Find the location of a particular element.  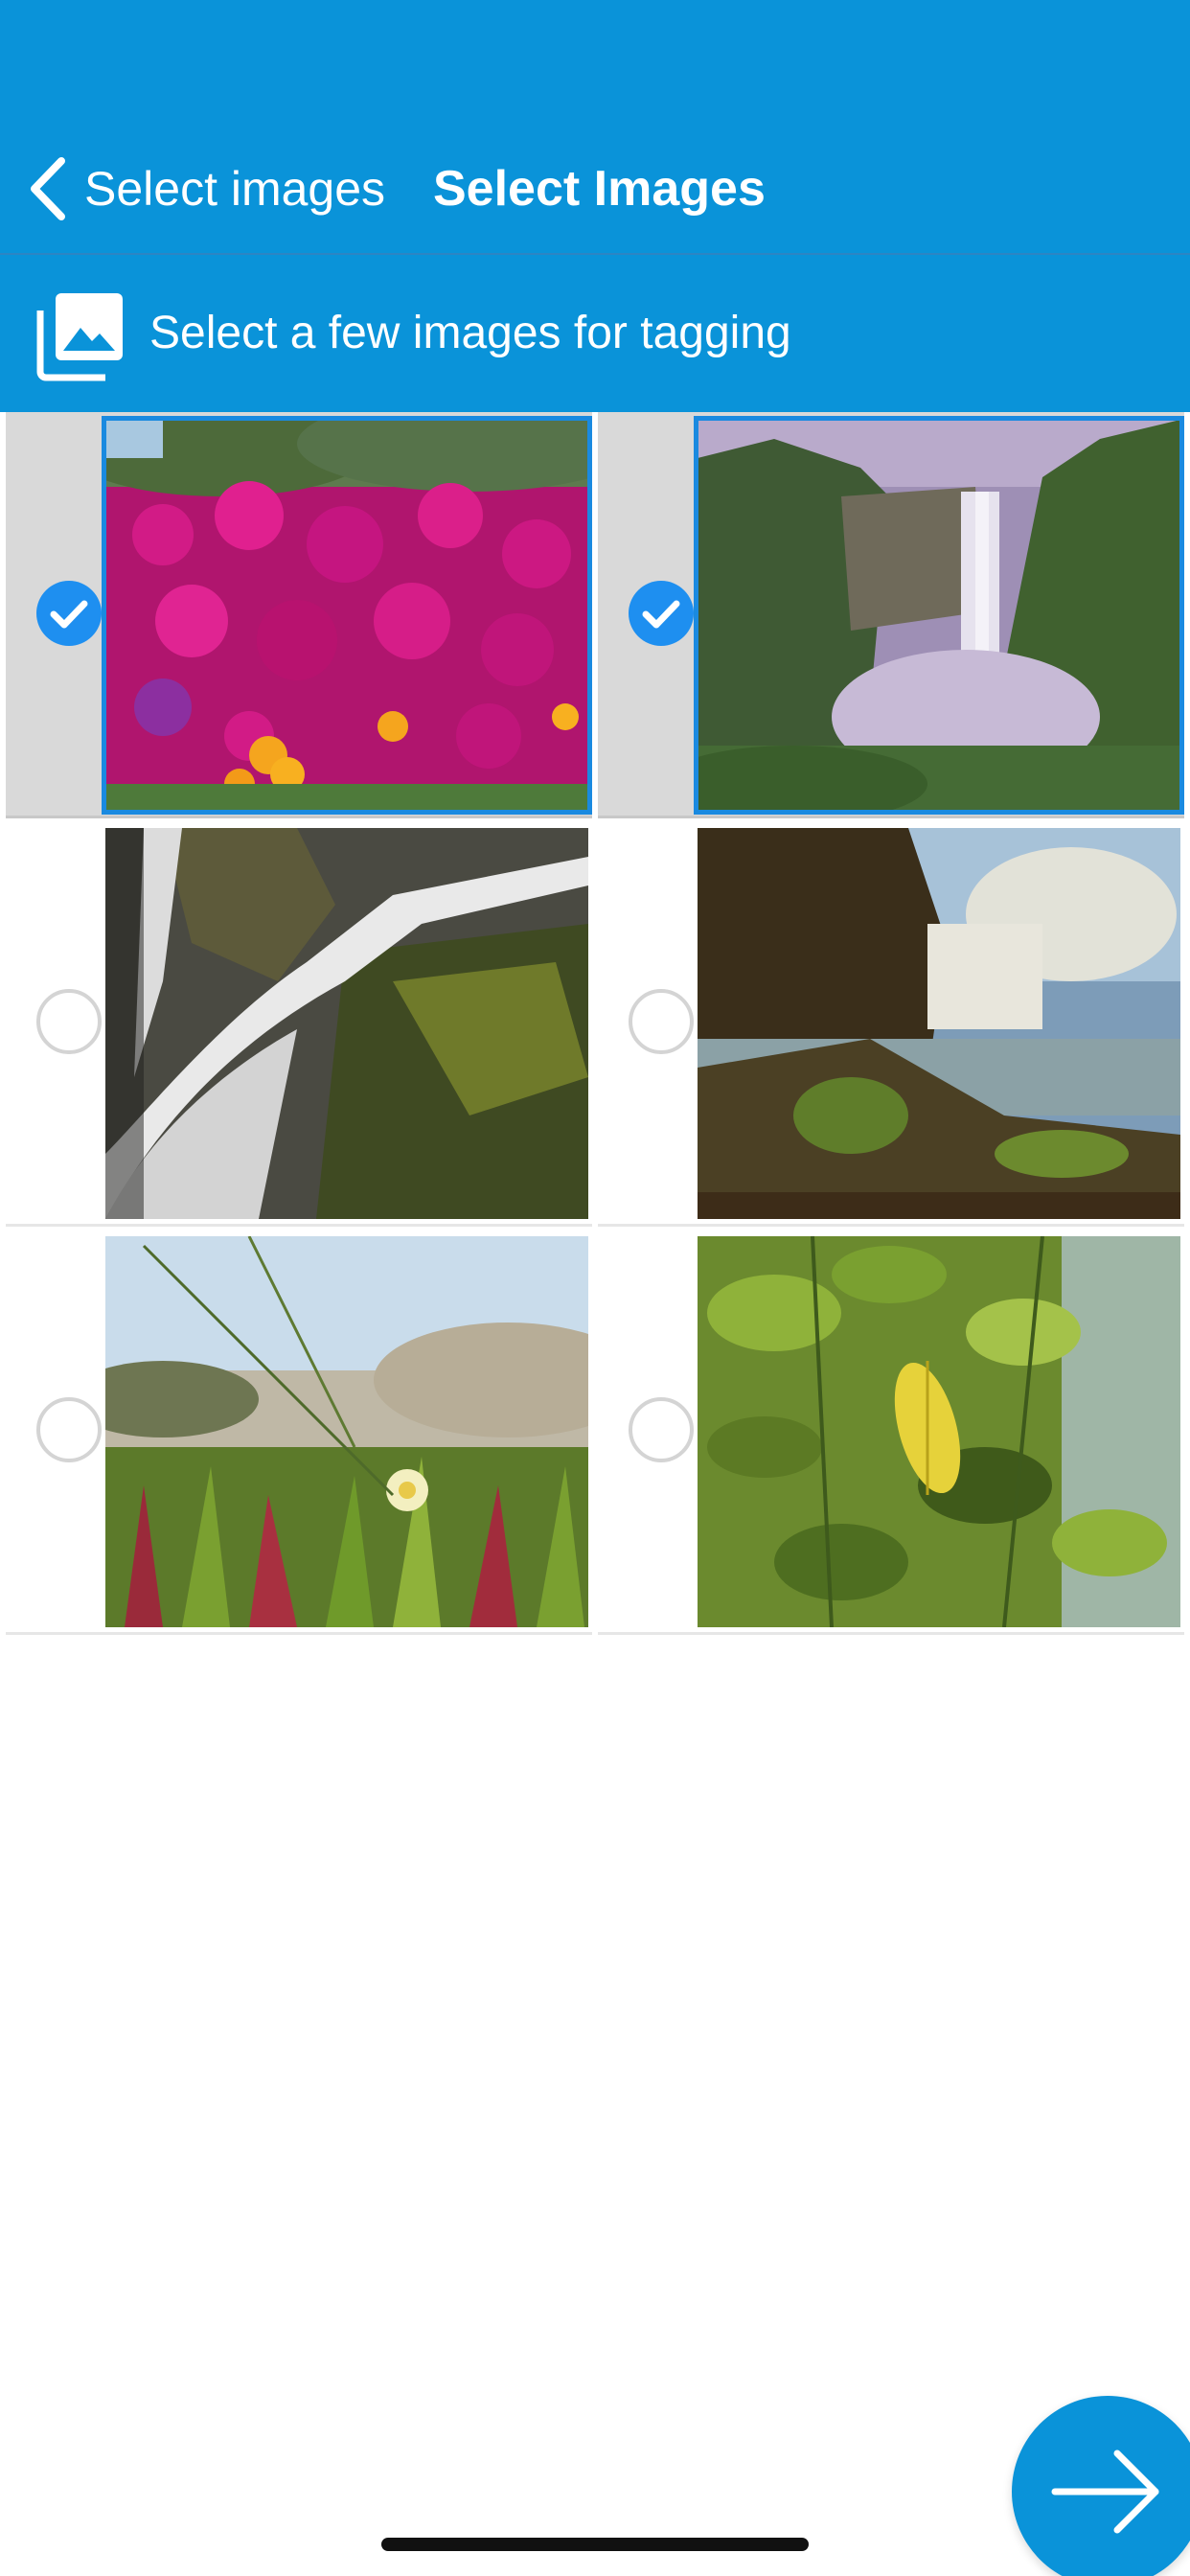

arrow-right-icon is located at coordinates (1105, 2492).